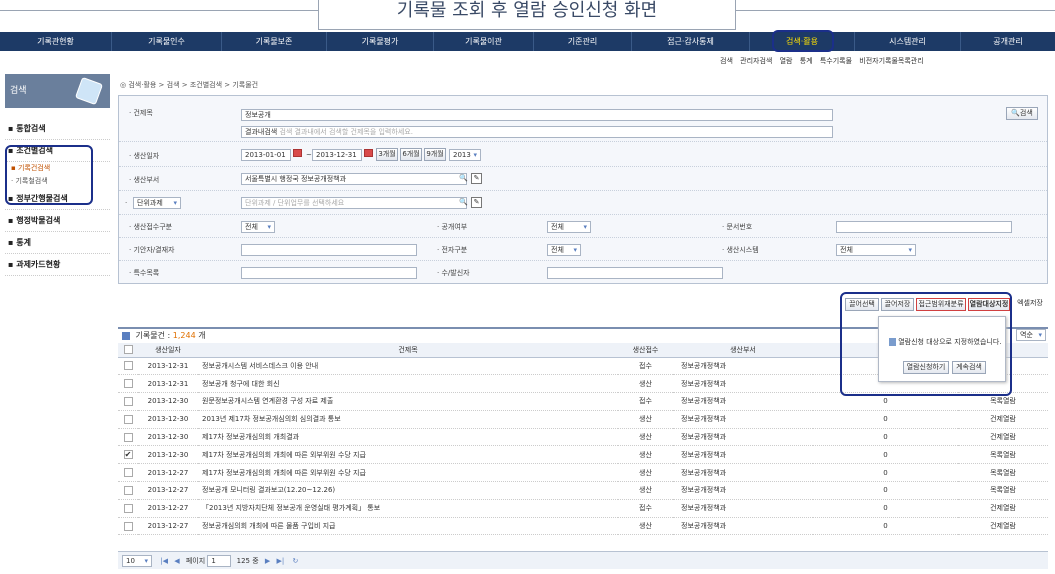 The height and width of the screenshot is (574, 1055). Describe the element at coordinates (387, 154) in the screenshot. I see `3-month-button: 3개월` at that location.